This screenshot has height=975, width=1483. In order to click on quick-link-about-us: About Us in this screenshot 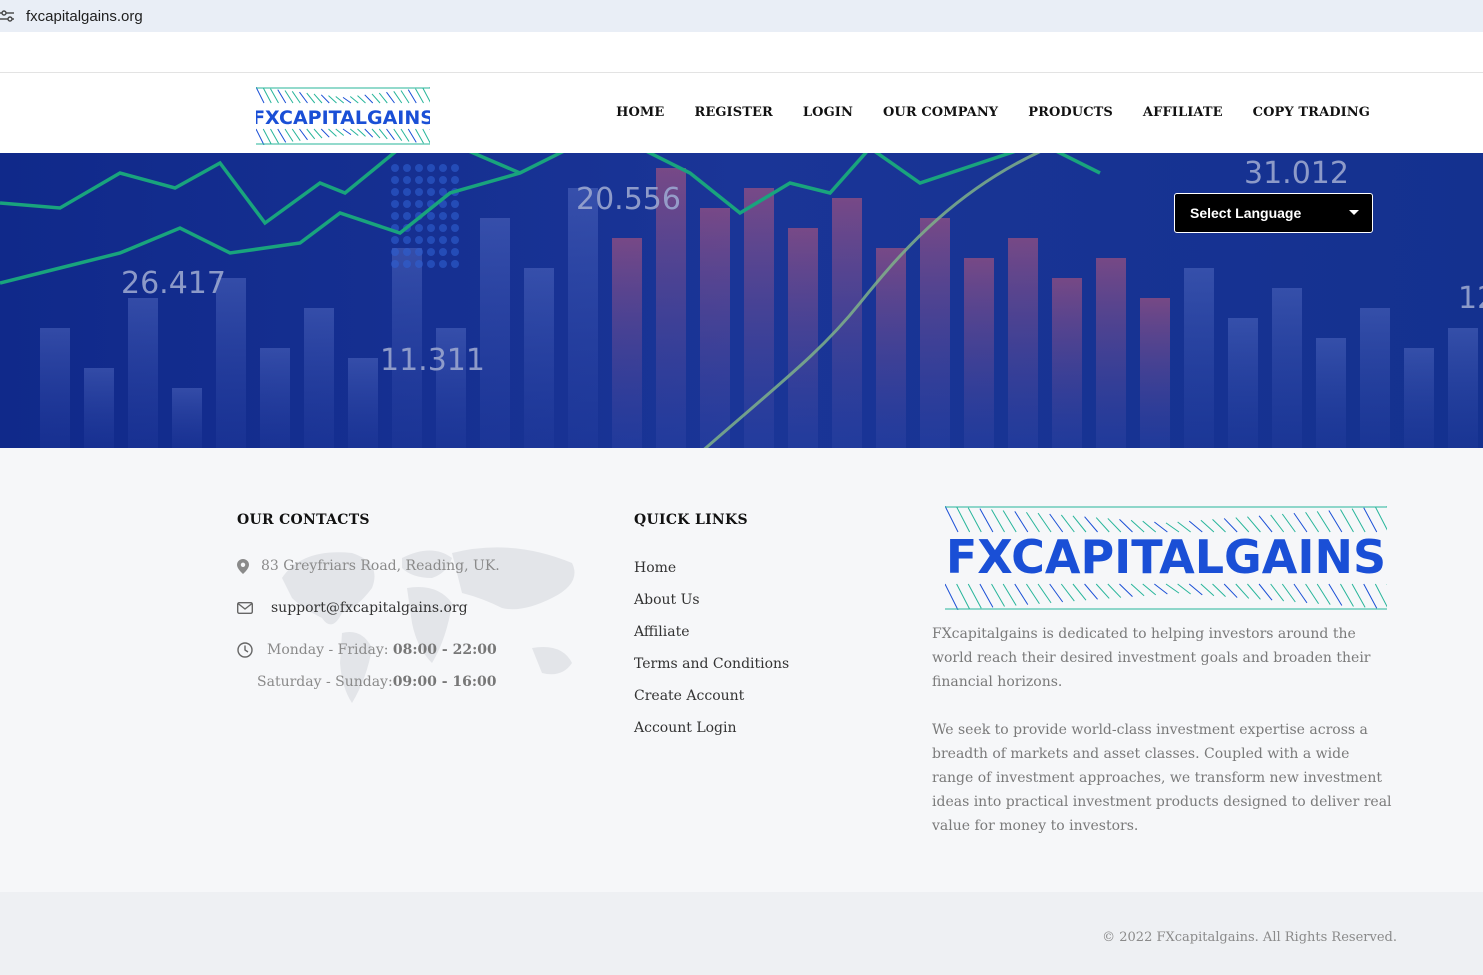, I will do `click(711, 606)`.